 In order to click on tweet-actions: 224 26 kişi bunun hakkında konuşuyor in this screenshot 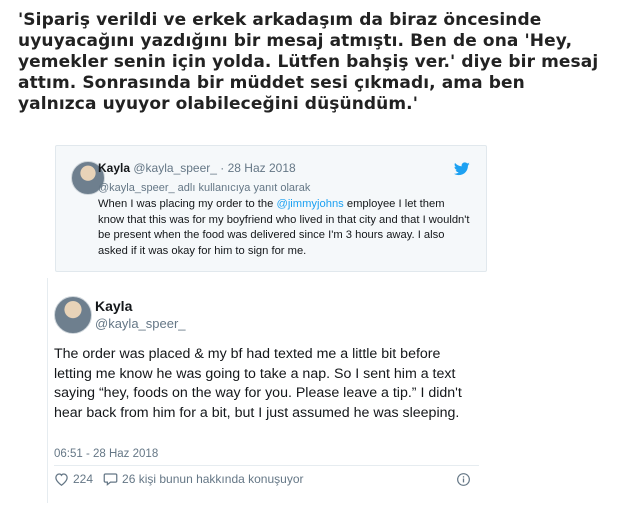, I will do `click(183, 479)`.